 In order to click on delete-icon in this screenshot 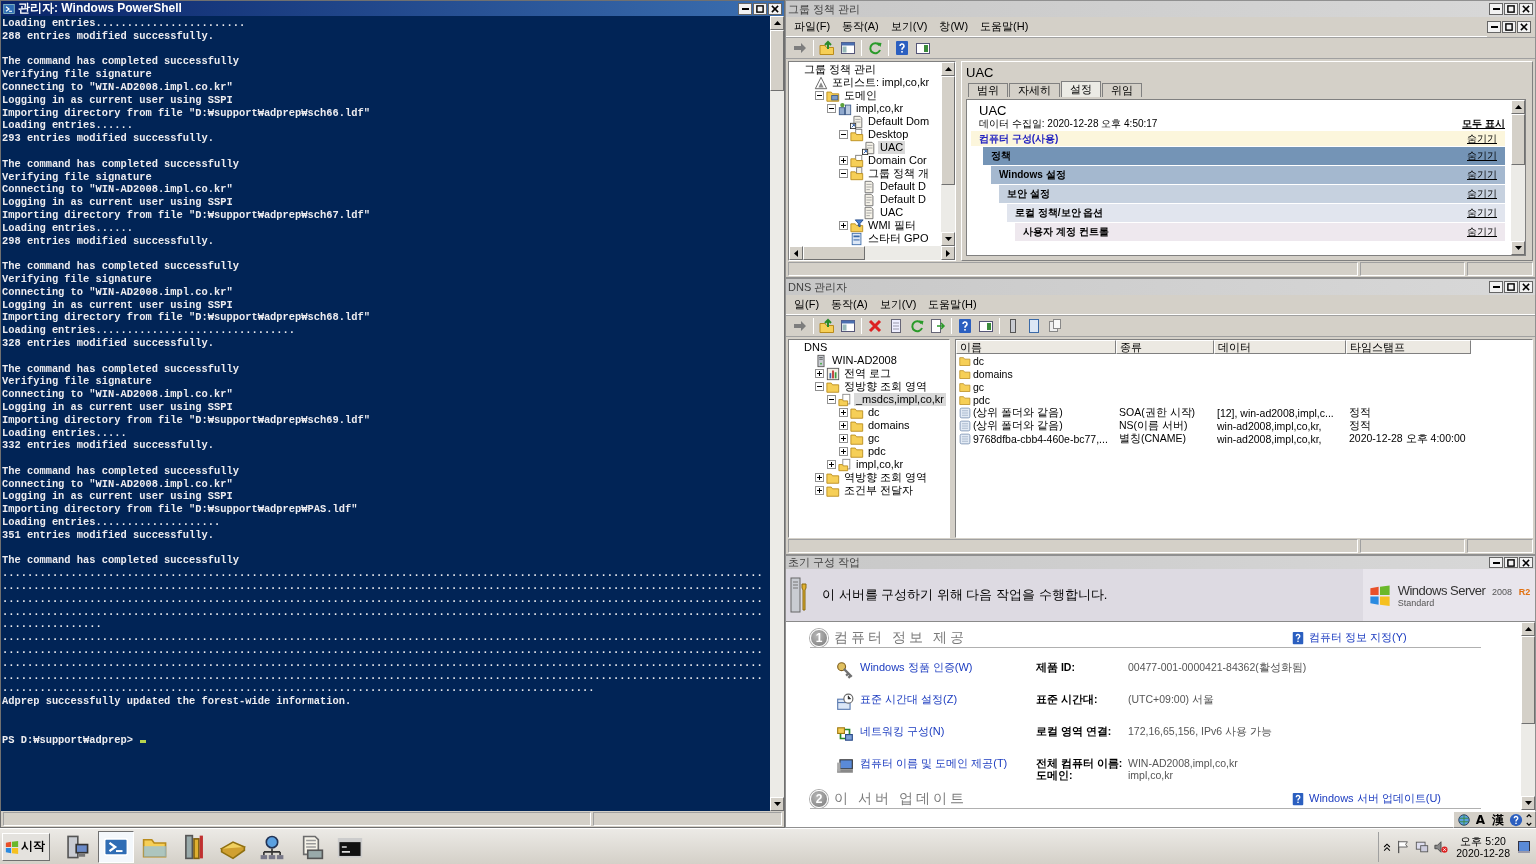, I will do `click(875, 326)`.